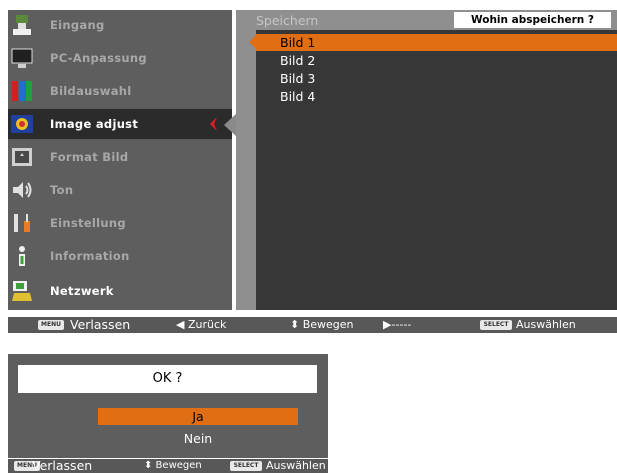  What do you see at coordinates (22, 58) in the screenshot?
I see `pc-adjust-icon` at bounding box center [22, 58].